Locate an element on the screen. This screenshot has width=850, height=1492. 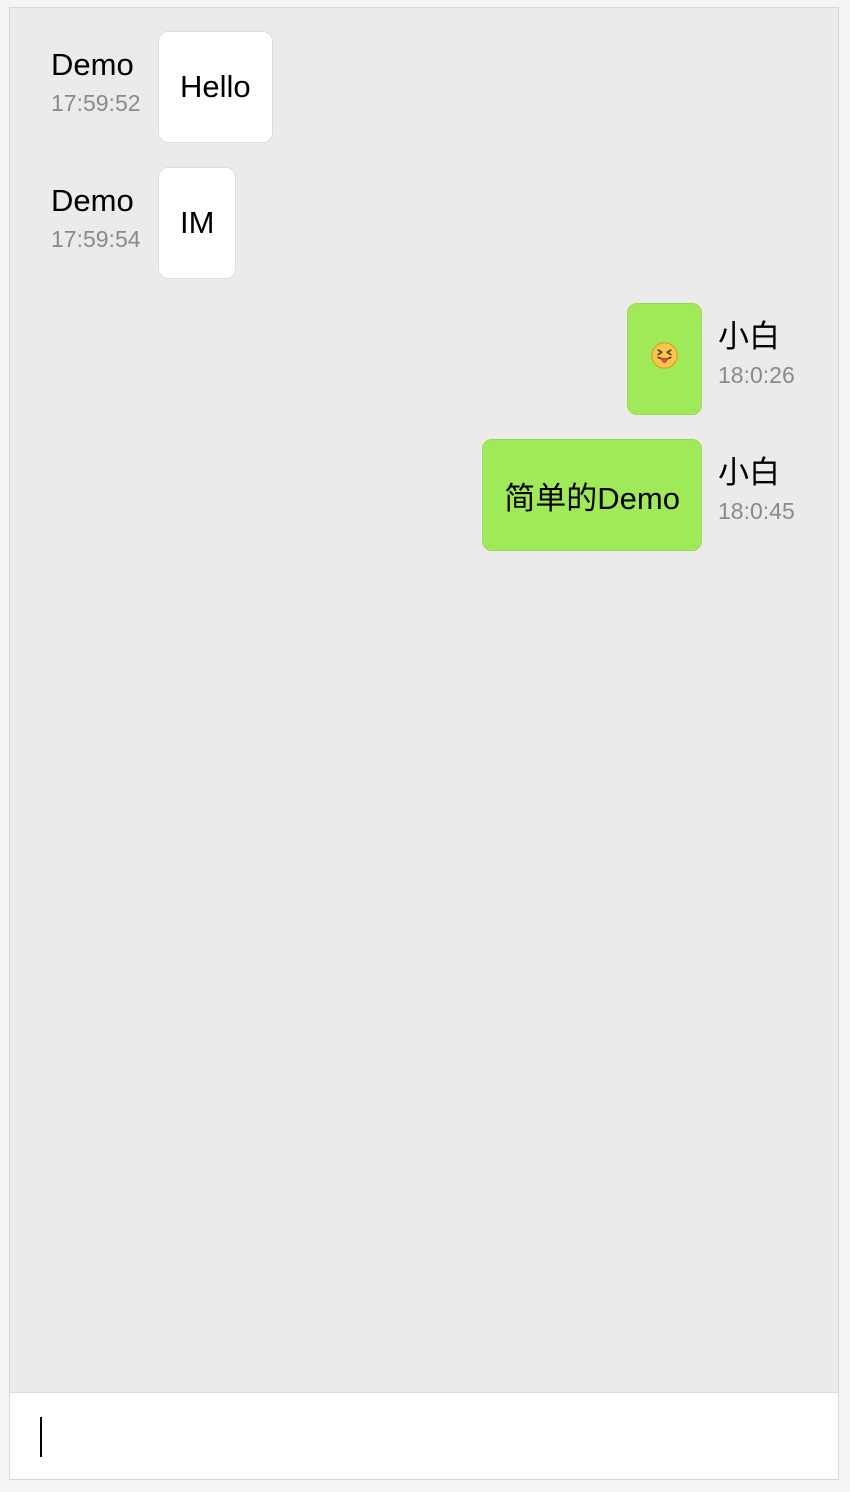
message-meta: 小白 18:0:26 is located at coordinates (758, 346).